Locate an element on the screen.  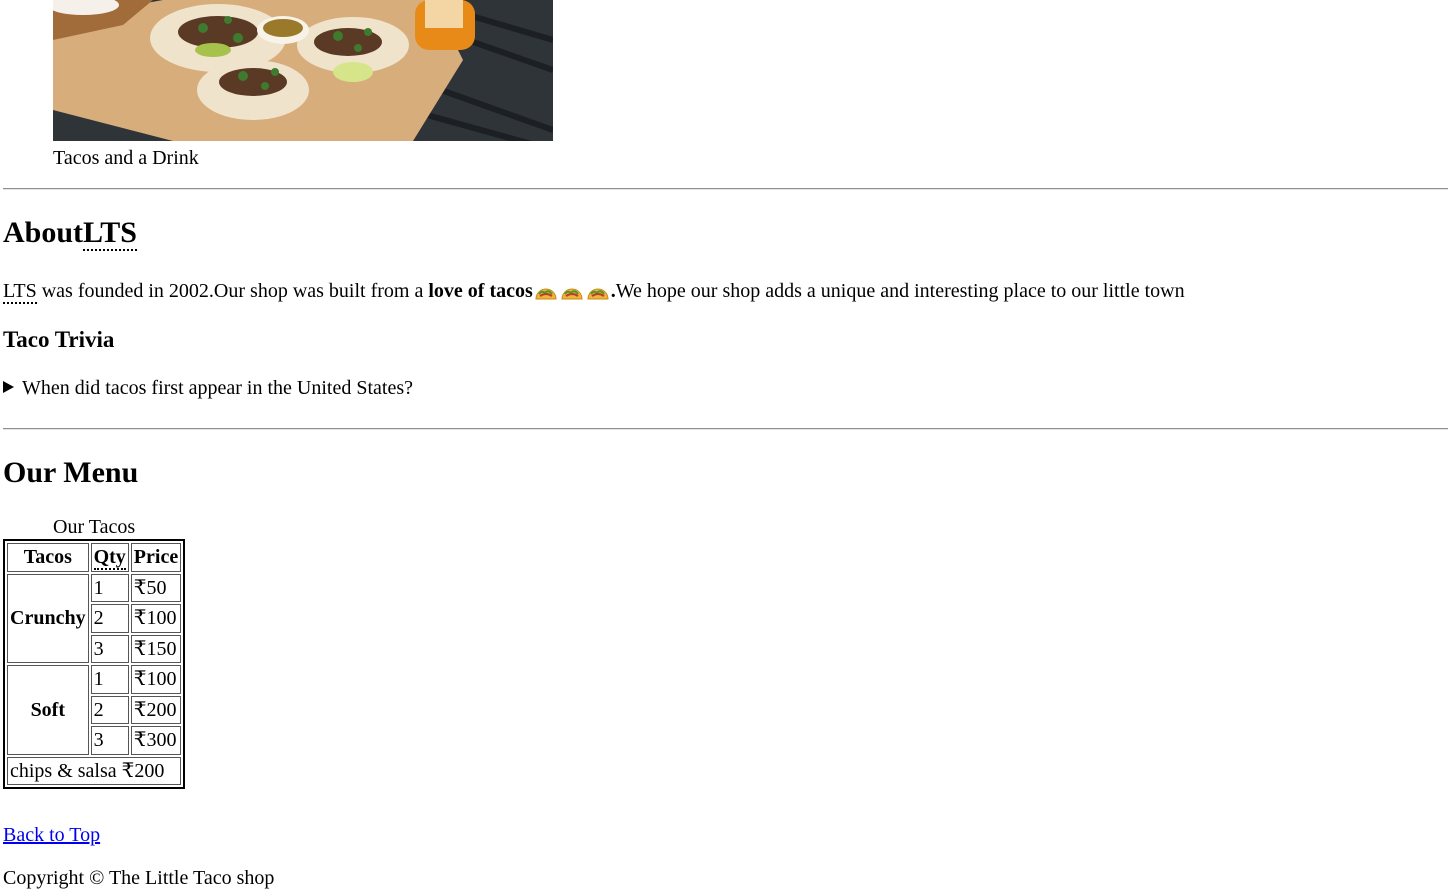
table-row: Soft 1 ₹100 is located at coordinates (94, 710).